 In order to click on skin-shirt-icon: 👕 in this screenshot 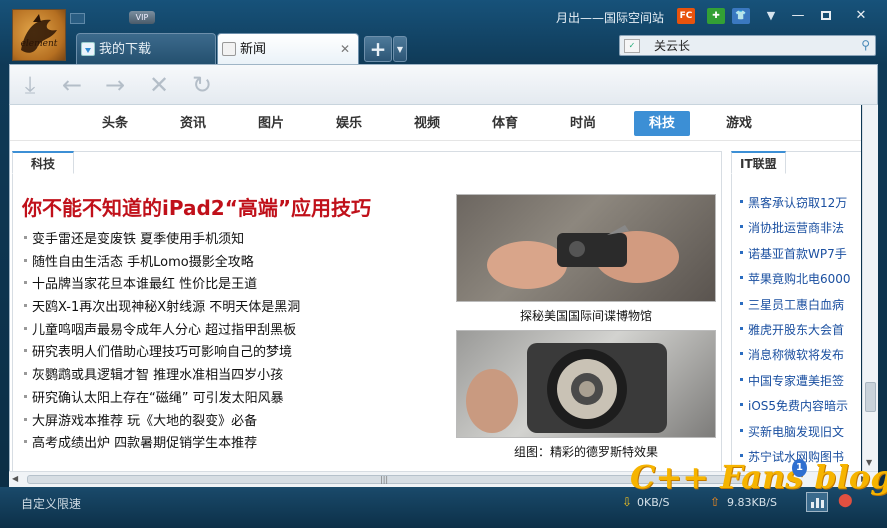, I will do `click(741, 16)`.